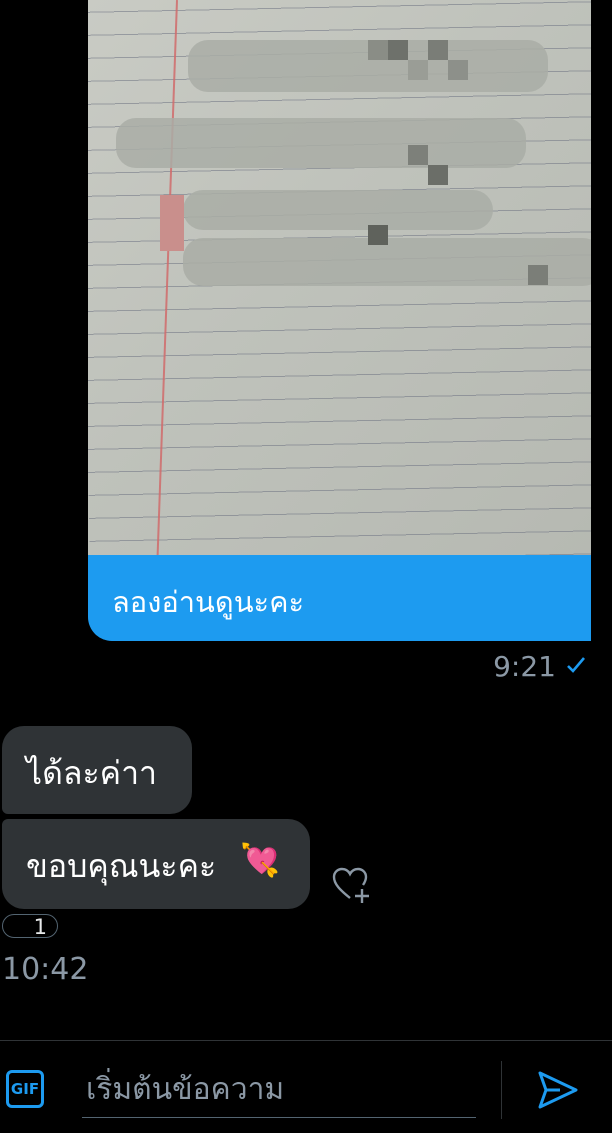 This screenshot has width=612, height=1133. I want to click on received-message-bubble: ได้ละค่าา, so click(97, 770).